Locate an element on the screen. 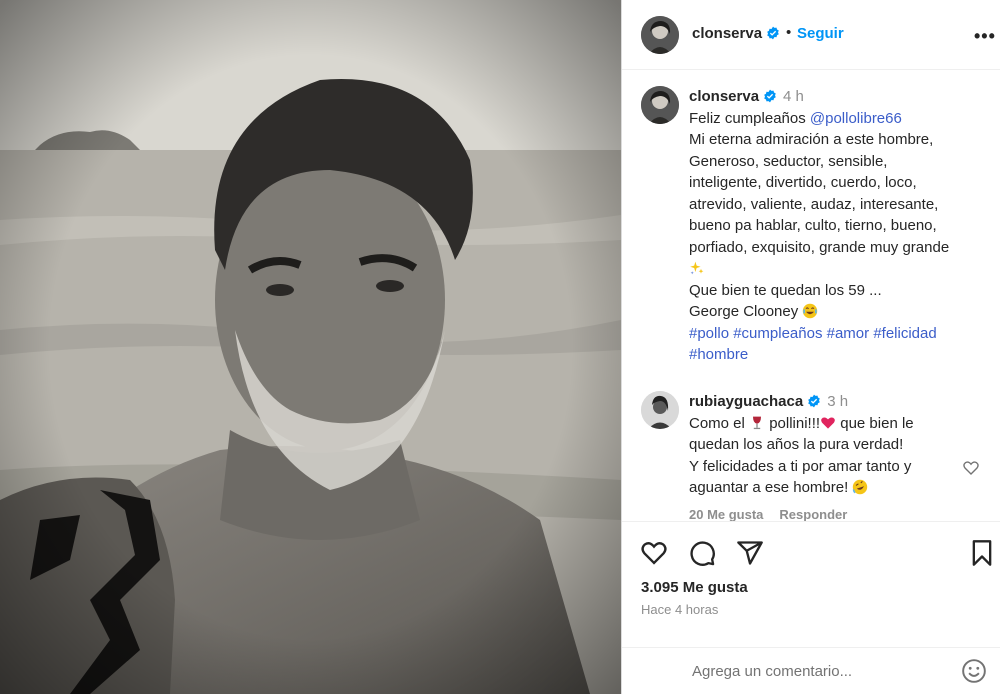  post-actions-bar: 3.095 Me gusta Hace 4 horas is located at coordinates (811, 584).